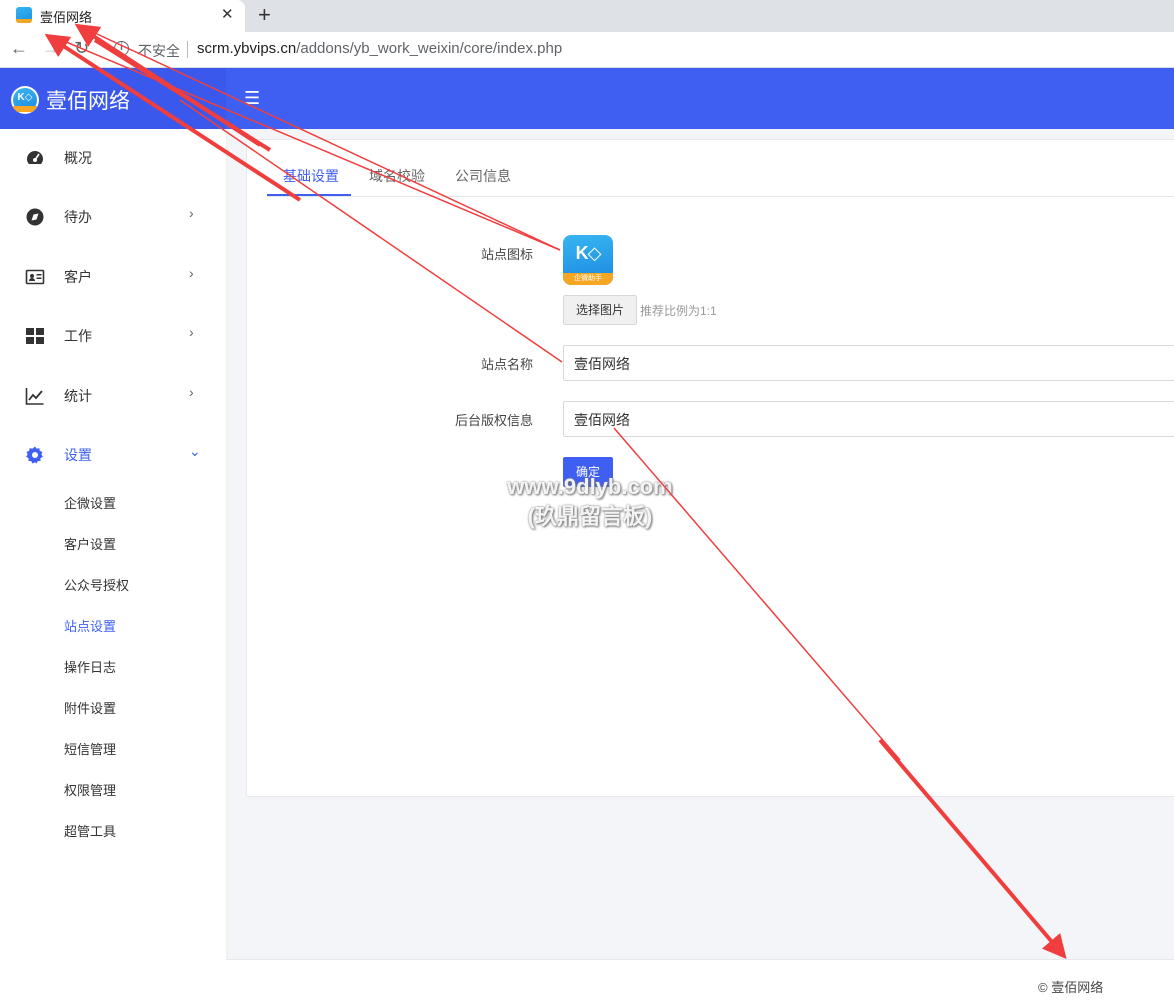 The width and height of the screenshot is (1174, 1005). Describe the element at coordinates (159, 51) in the screenshot. I see `security-status: 不安全` at that location.